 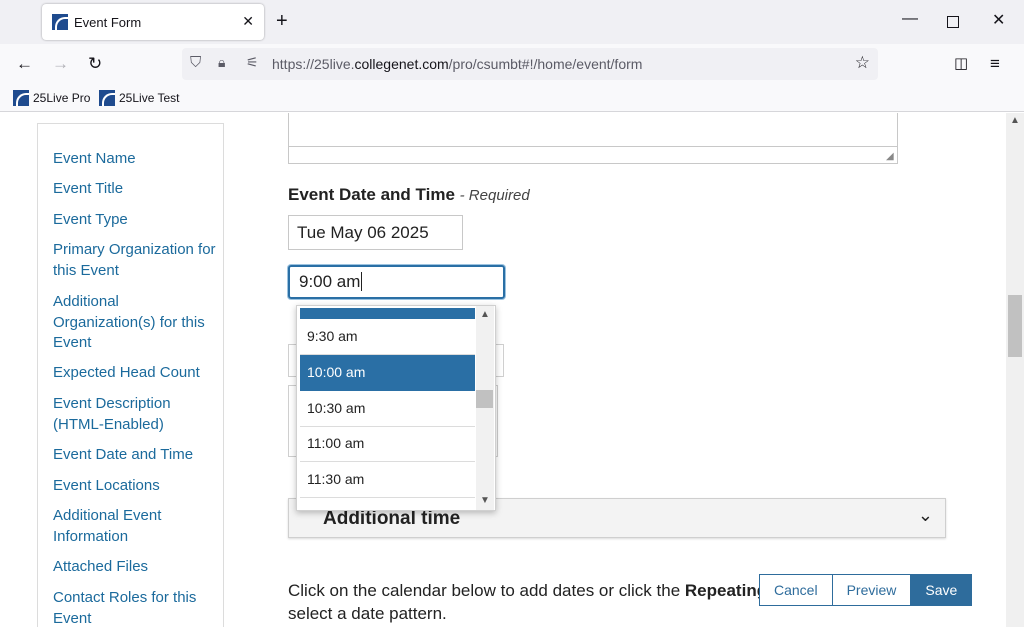 I want to click on dropdown-scroll-thumb, so click(x=484, y=399).